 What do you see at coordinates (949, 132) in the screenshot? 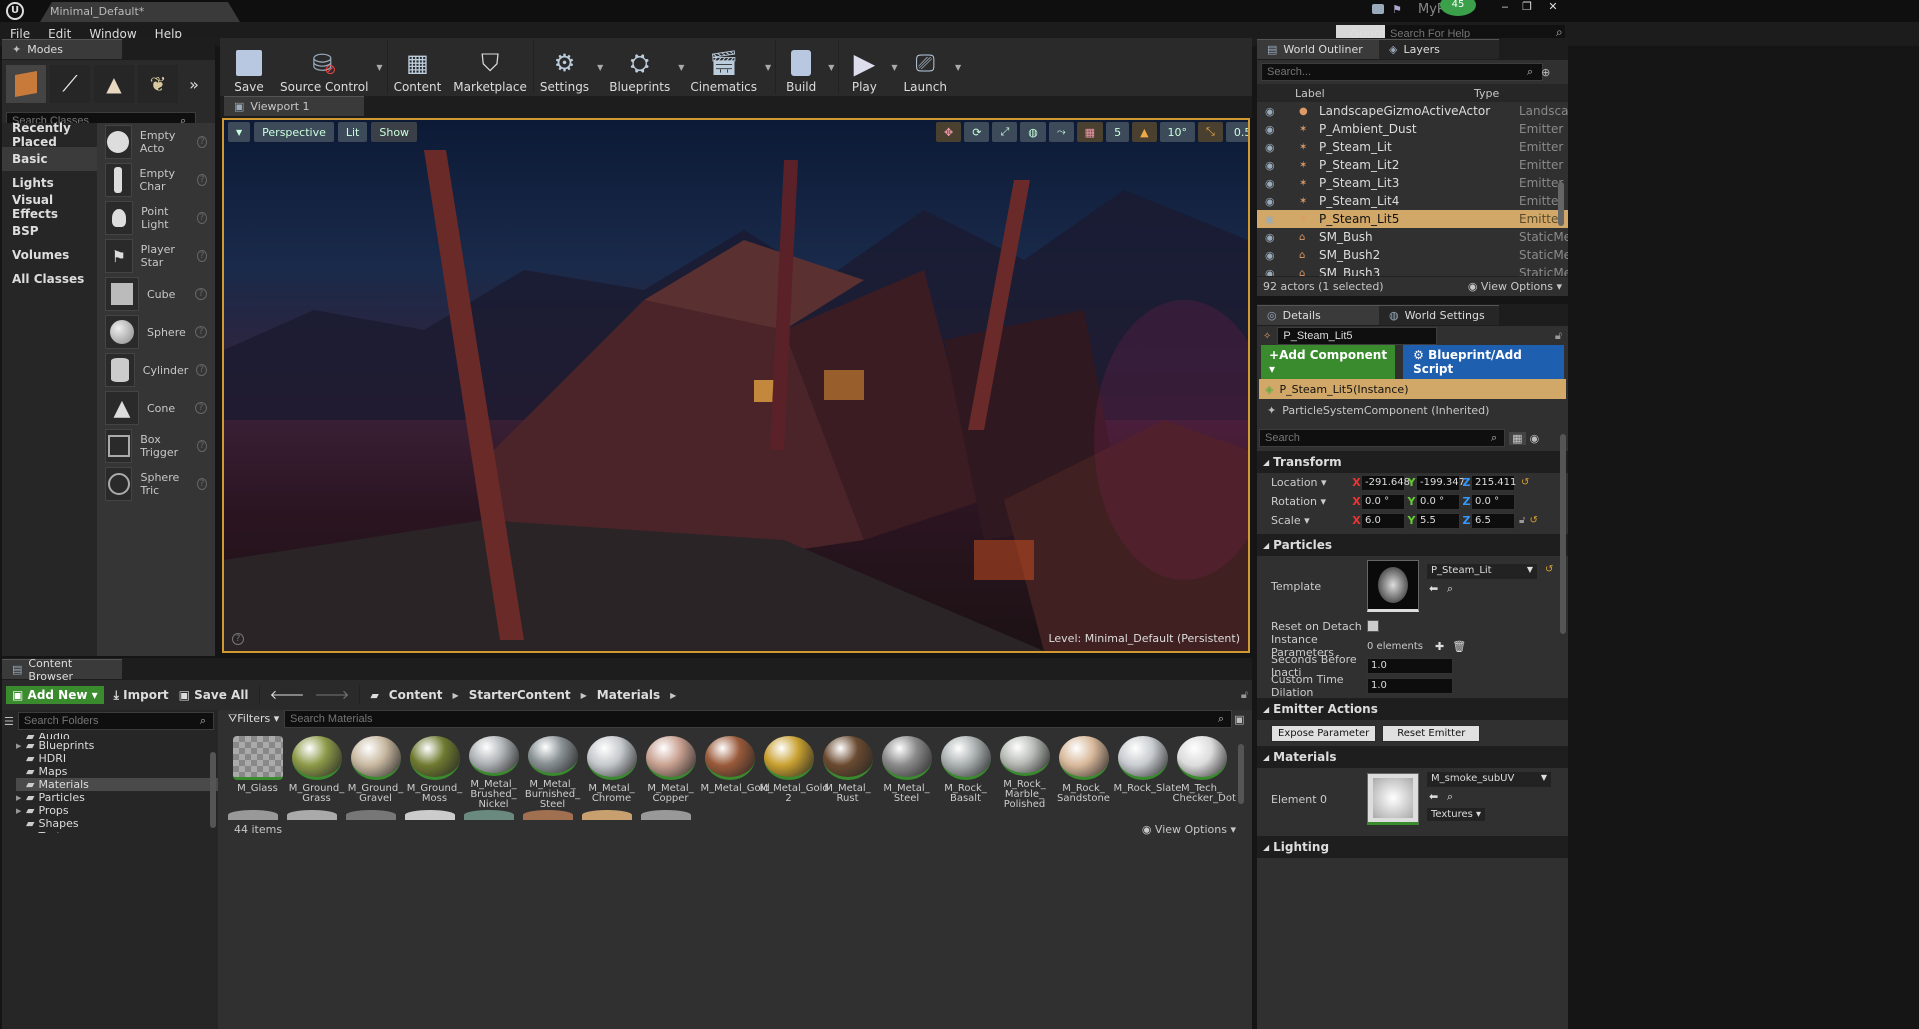
I see `translate-mode-icon: ✥` at bounding box center [949, 132].